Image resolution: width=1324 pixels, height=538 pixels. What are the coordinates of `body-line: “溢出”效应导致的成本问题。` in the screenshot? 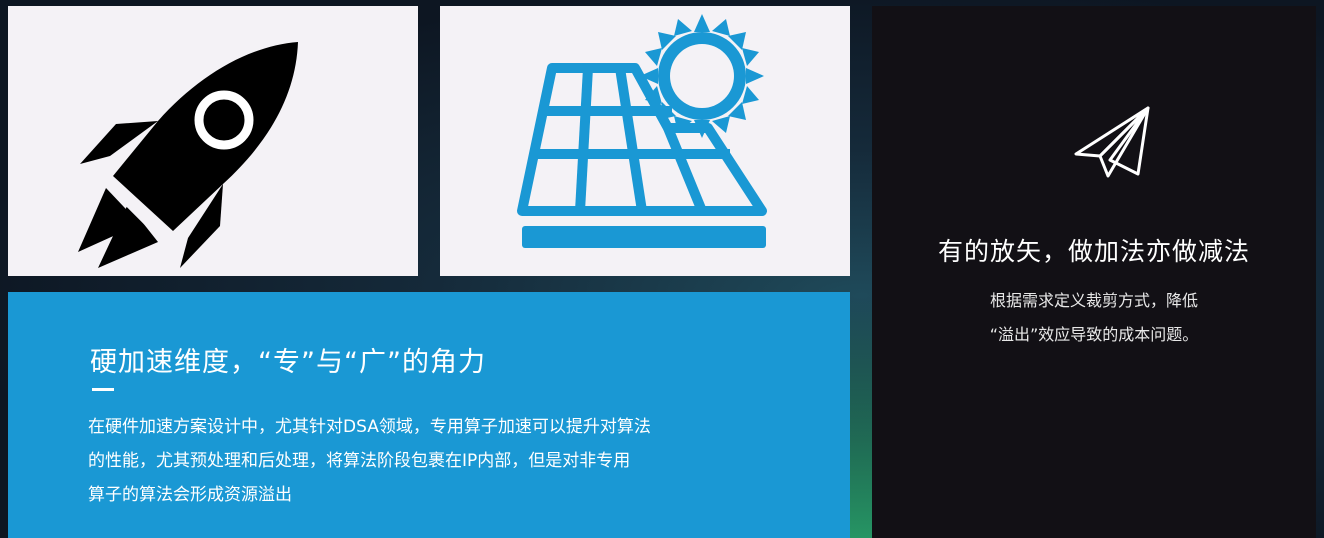 It's located at (1094, 334).